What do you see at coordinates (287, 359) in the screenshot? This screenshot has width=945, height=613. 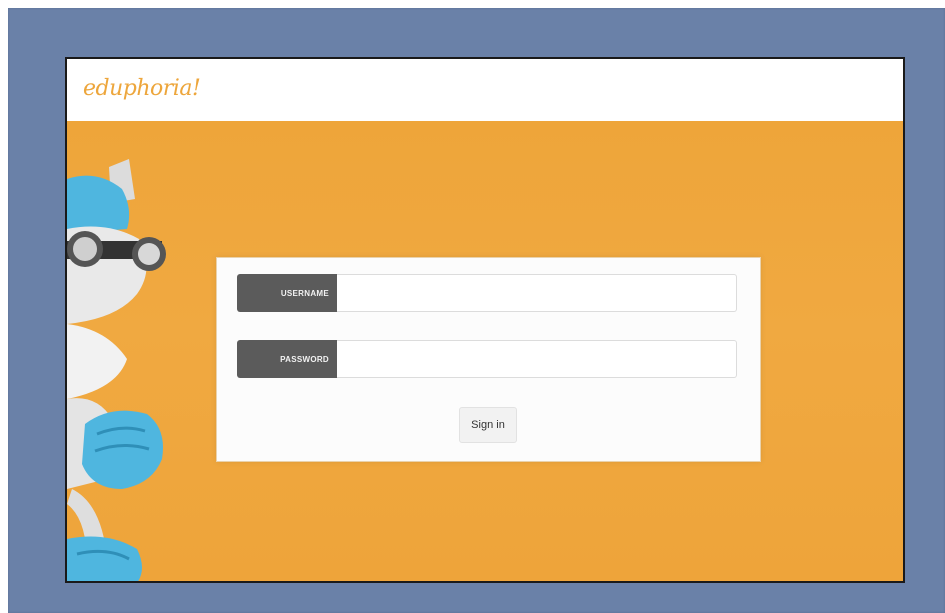 I see `password-label: PASSWORD` at bounding box center [287, 359].